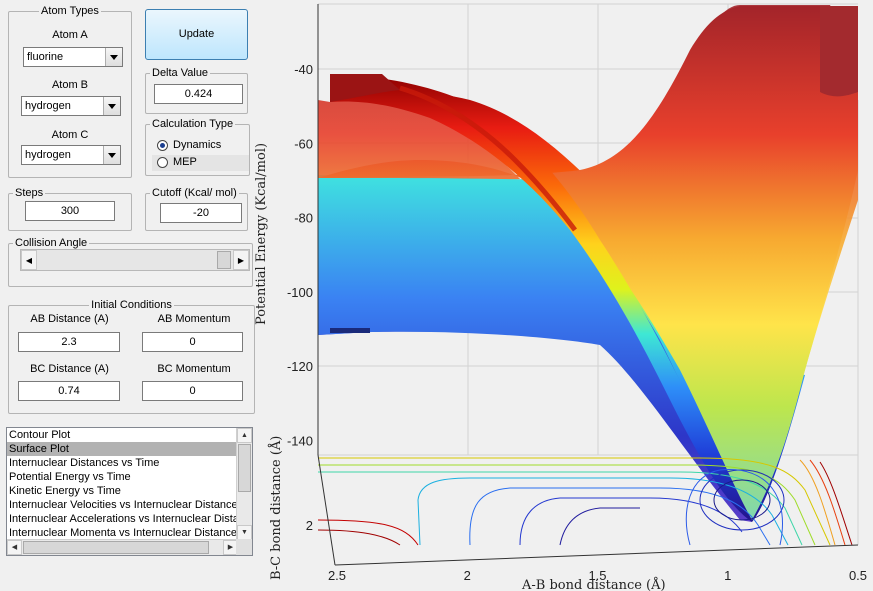 The image size is (873, 591). I want to click on z-tick-label: -80, so click(303, 218).